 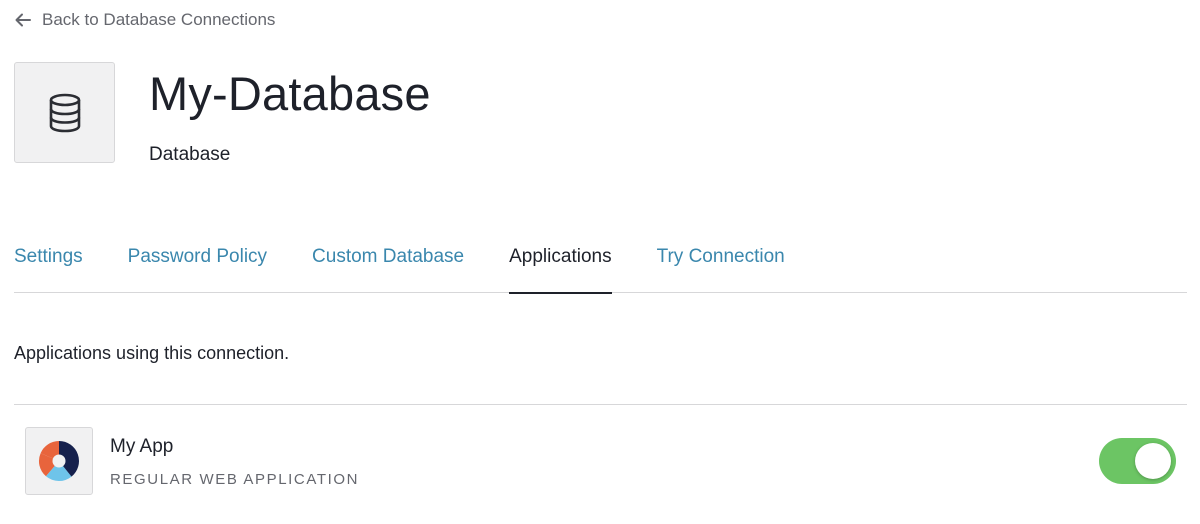 I want to click on toggle-knob, so click(x=1153, y=461).